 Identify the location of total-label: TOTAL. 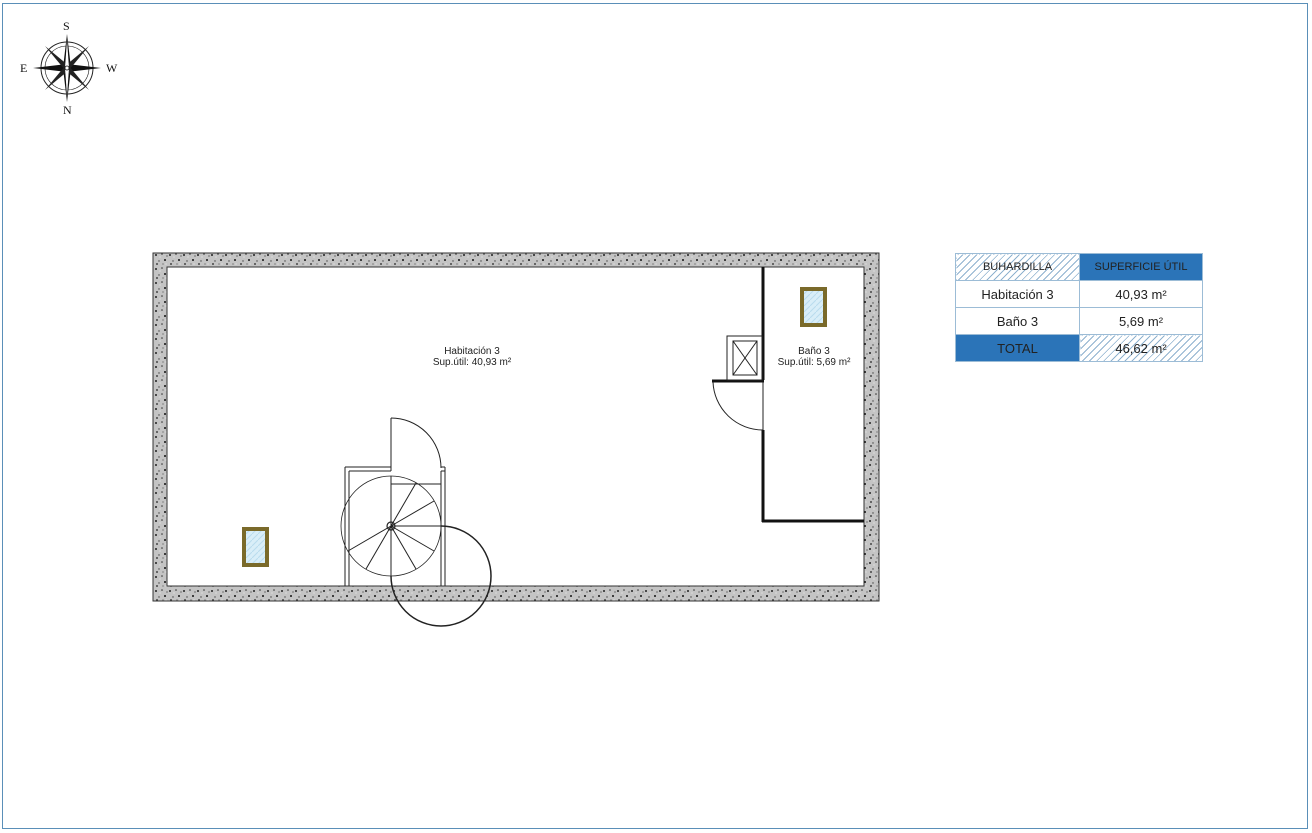
(1017, 348).